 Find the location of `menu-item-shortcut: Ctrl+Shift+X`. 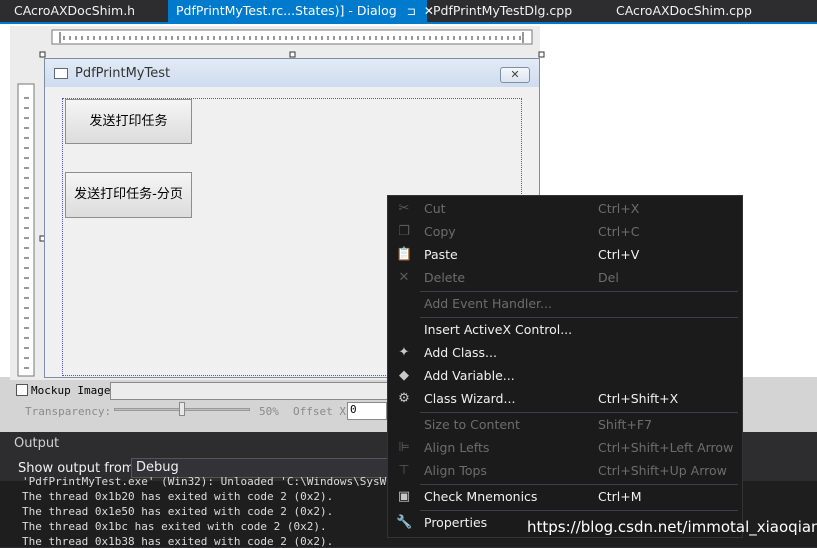

menu-item-shortcut: Ctrl+Shift+X is located at coordinates (638, 398).